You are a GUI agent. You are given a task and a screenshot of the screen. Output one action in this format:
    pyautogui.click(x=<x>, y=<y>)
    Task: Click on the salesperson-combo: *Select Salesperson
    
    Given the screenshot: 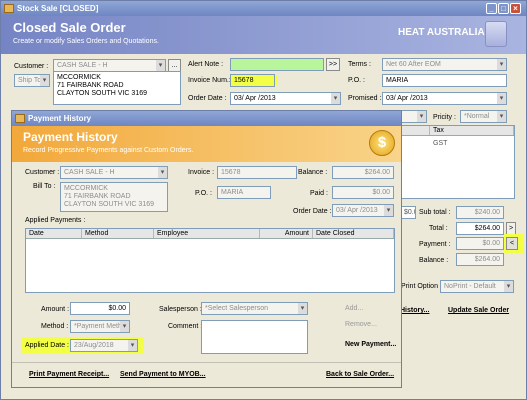 What is the action you would take?
    pyautogui.click(x=254, y=308)
    